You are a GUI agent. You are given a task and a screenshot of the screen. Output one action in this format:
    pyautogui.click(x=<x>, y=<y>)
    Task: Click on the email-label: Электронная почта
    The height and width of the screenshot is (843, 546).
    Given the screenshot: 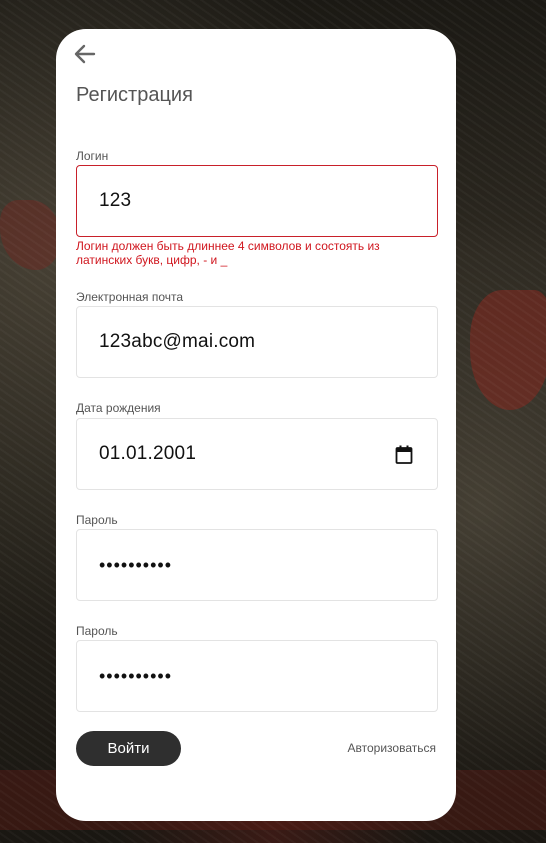 What is the action you would take?
    pyautogui.click(x=130, y=297)
    